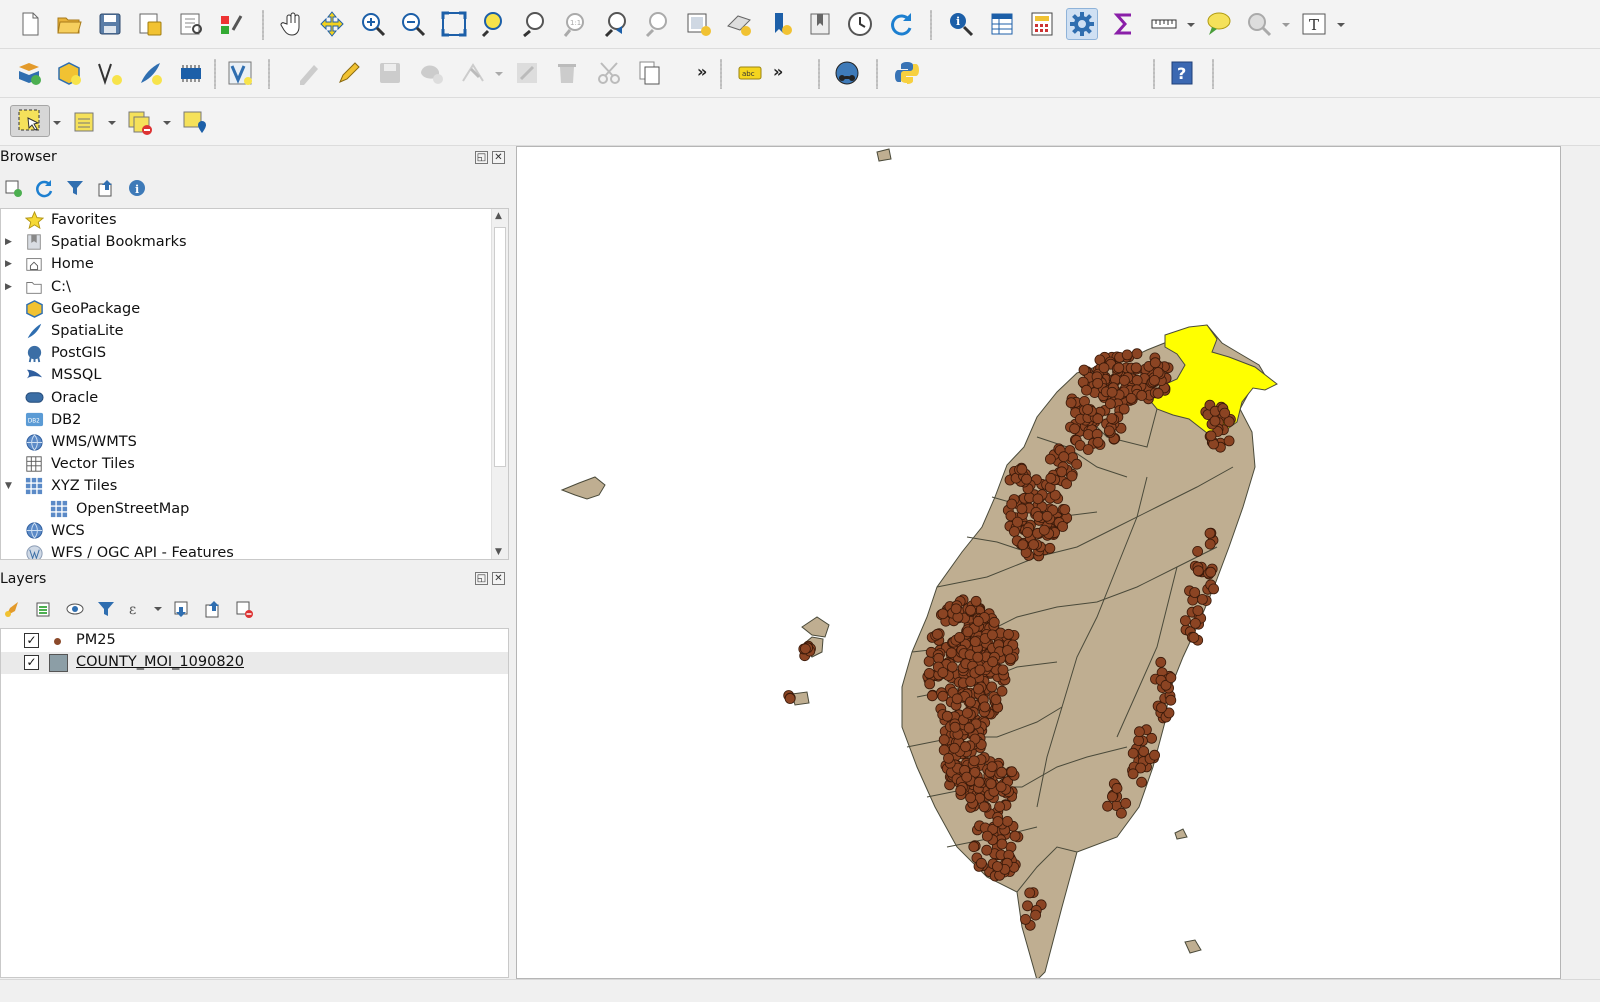 This screenshot has height=1002, width=1600. Describe the element at coordinates (500, 347) in the screenshot. I see `scrollbar-thumb` at that location.